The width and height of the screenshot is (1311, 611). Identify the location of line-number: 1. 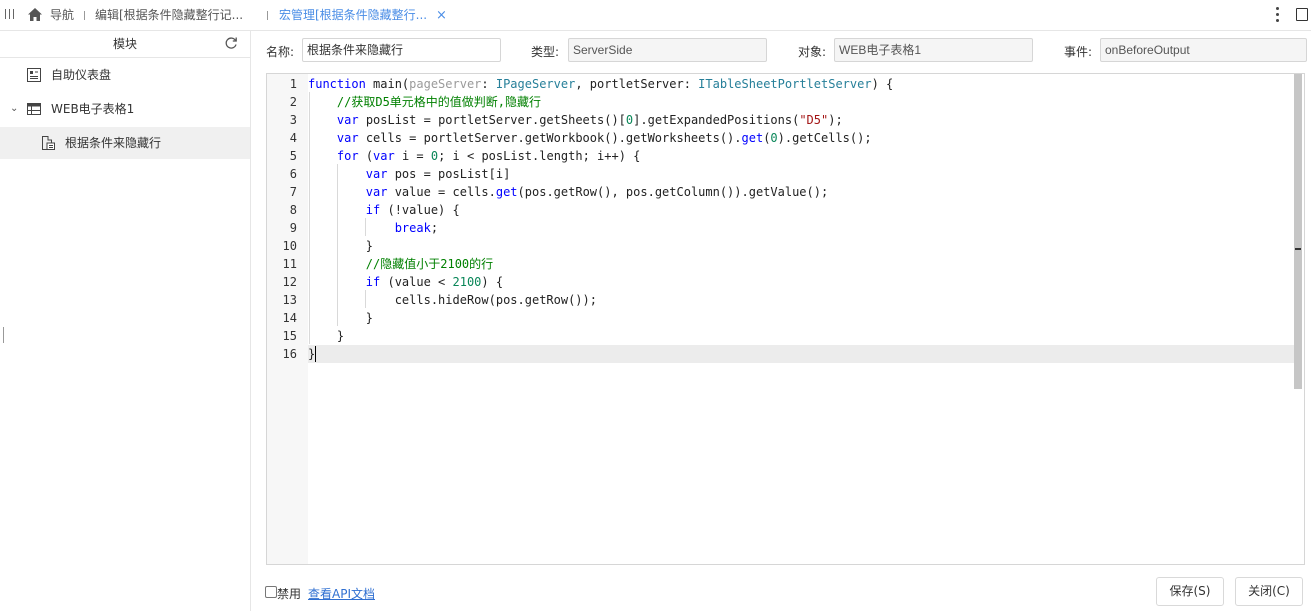
(293, 84).